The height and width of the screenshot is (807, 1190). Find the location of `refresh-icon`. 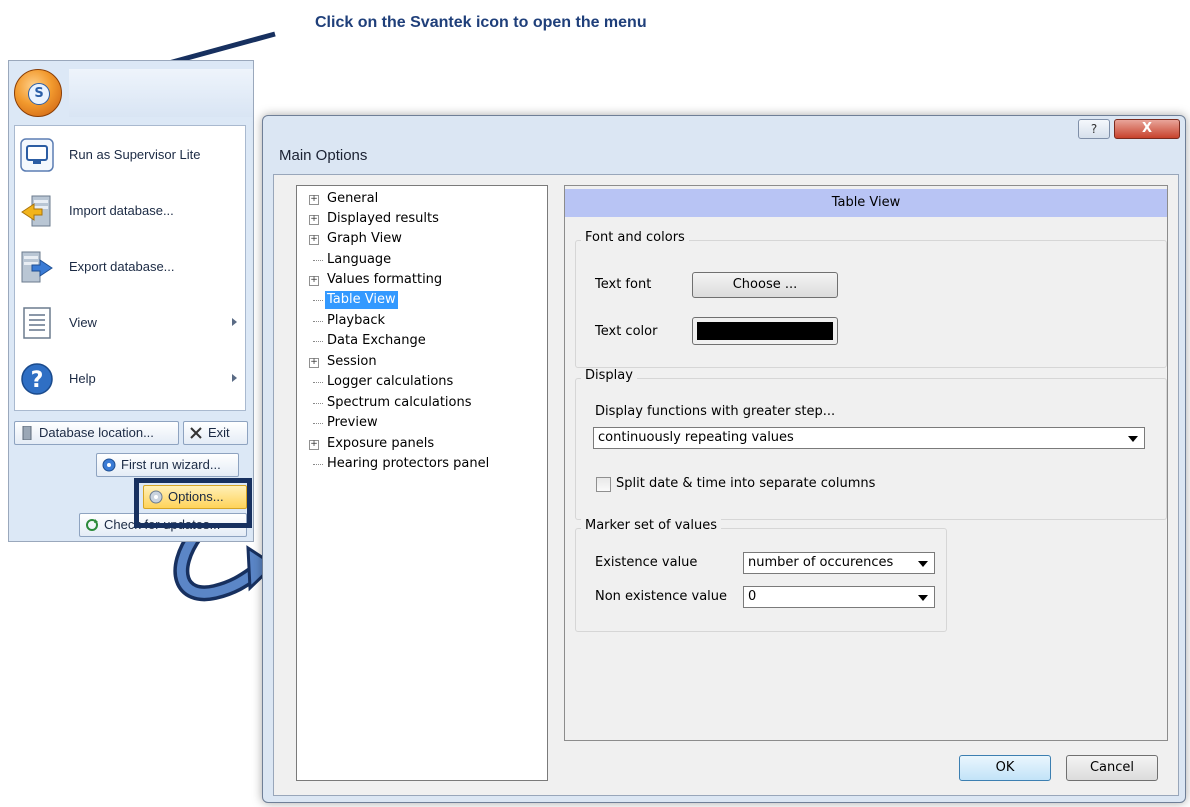

refresh-icon is located at coordinates (92, 525).